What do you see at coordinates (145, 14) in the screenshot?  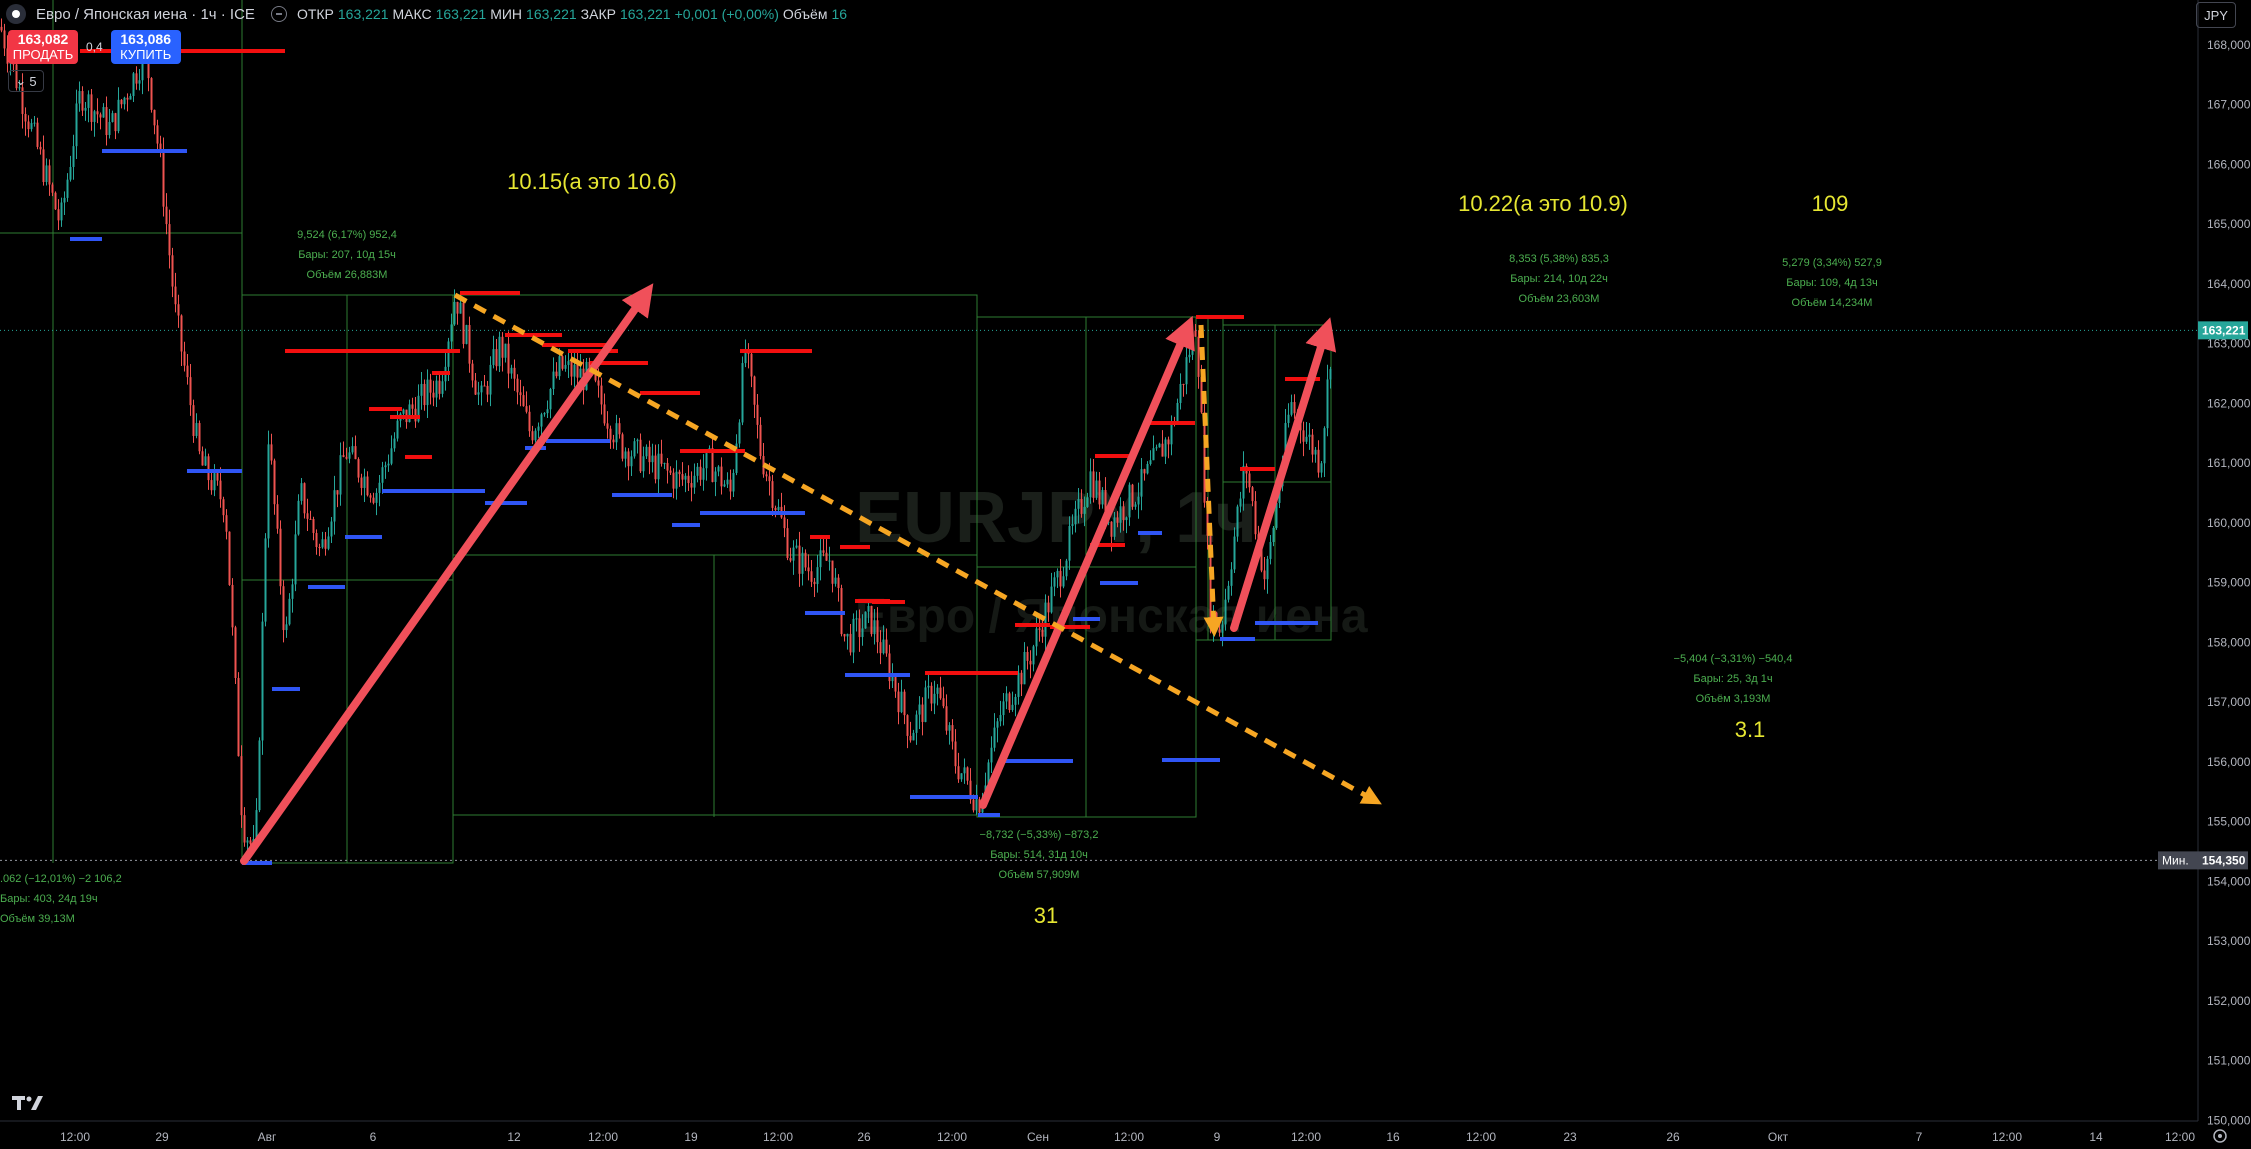 I see `symbol-title: Евро / Японская иена · 1ч · ICE` at bounding box center [145, 14].